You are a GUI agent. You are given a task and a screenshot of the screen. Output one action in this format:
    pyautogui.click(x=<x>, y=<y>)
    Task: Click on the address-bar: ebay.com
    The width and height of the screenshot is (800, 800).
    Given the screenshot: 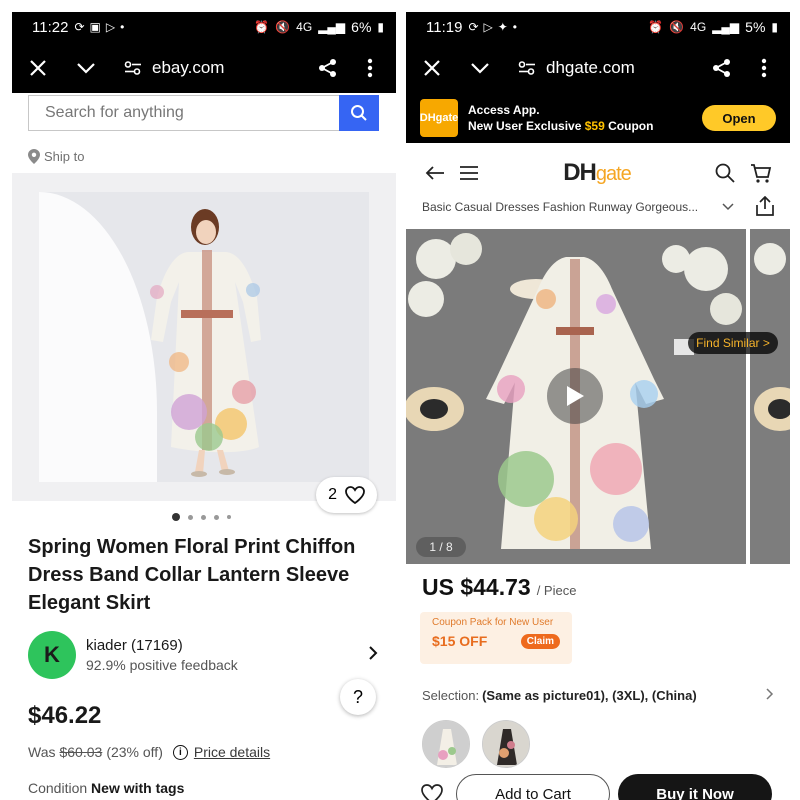 What is the action you would take?
    pyautogui.click(x=174, y=68)
    